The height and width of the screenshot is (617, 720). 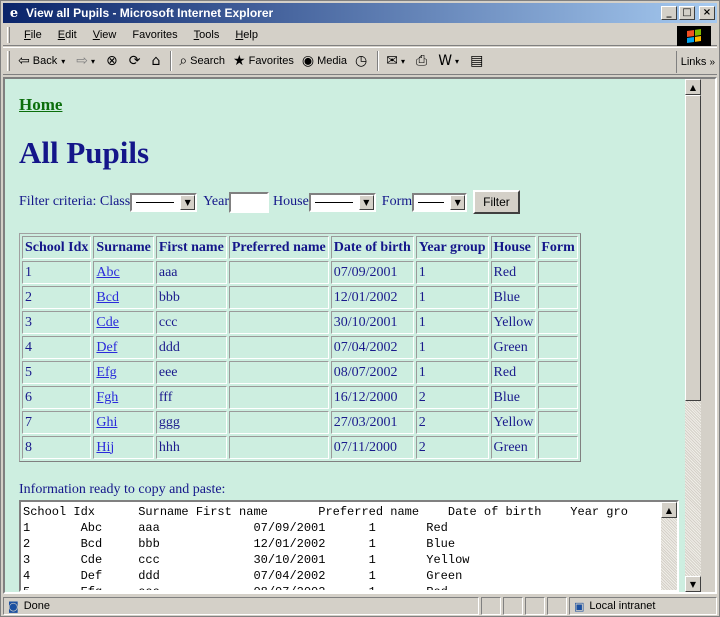 What do you see at coordinates (106, 422) in the screenshot?
I see `surname-link: Ghi` at bounding box center [106, 422].